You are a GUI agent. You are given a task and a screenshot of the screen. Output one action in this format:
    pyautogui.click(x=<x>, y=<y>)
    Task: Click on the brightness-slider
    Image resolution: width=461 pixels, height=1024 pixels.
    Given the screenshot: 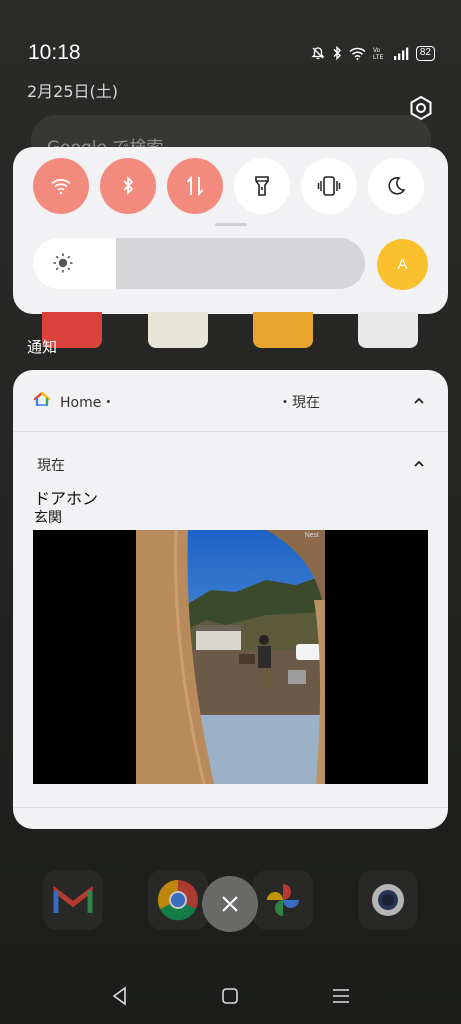 What is the action you would take?
    pyautogui.click(x=199, y=263)
    